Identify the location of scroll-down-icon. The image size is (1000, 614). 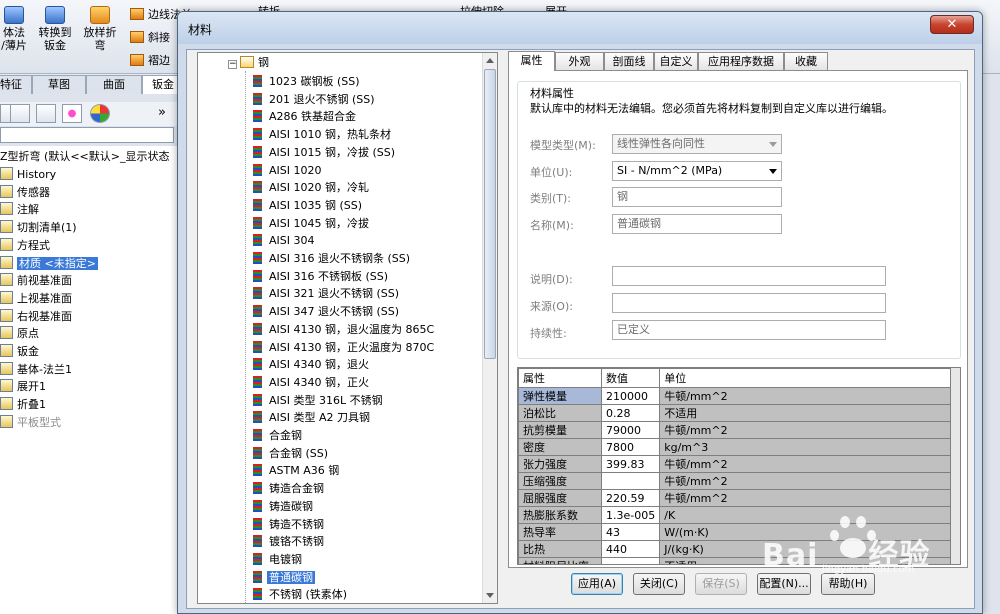
(490, 595).